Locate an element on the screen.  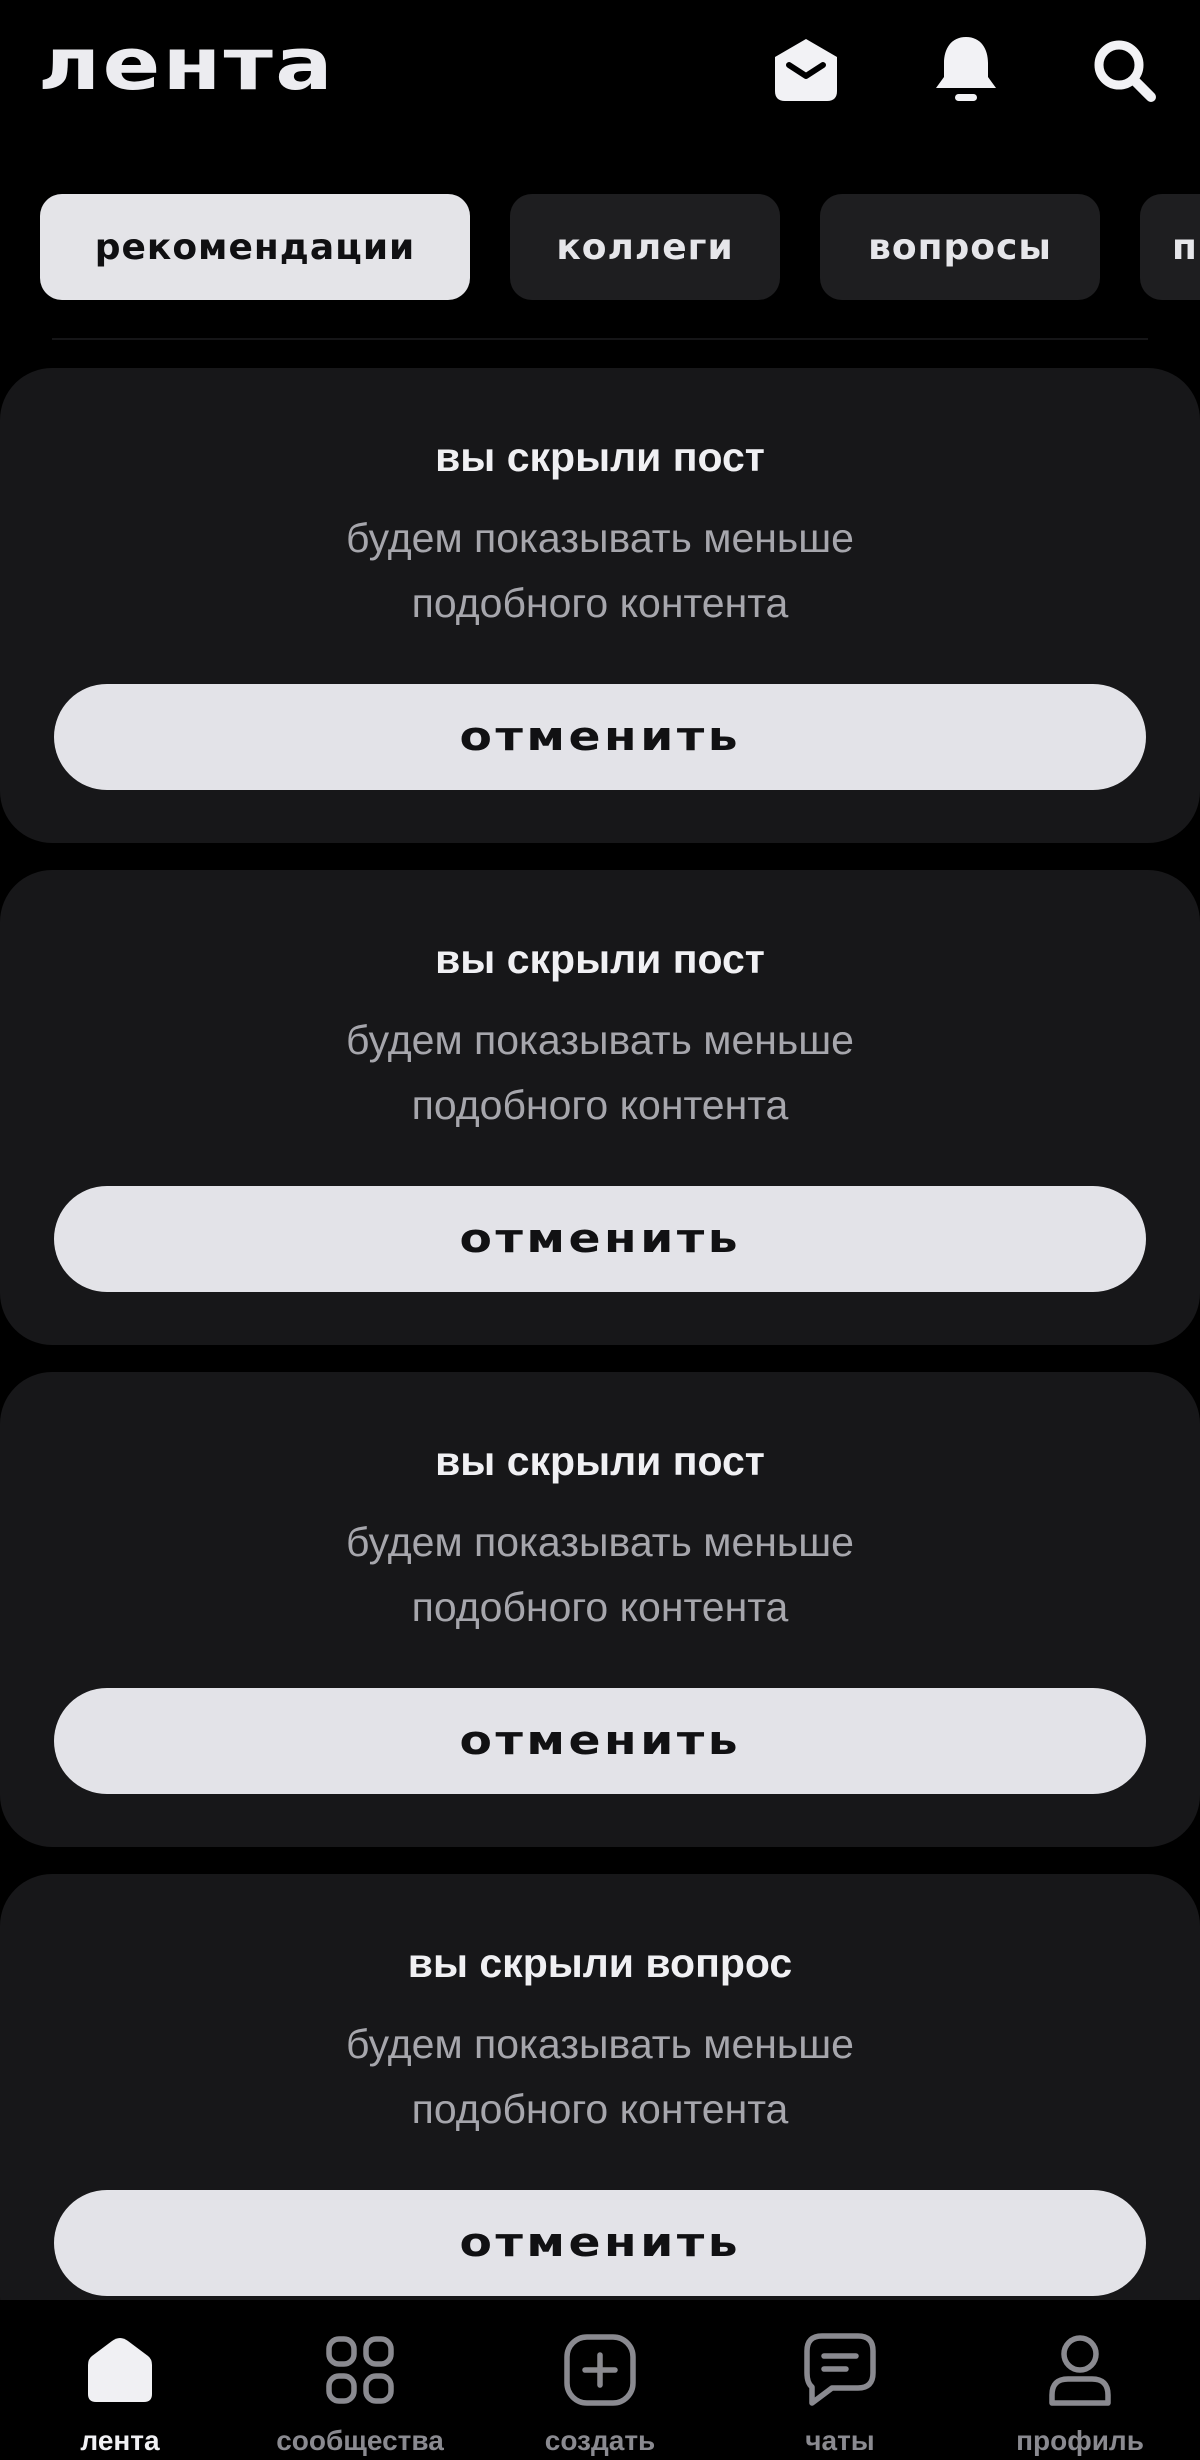
nav-profile: профиль is located at coordinates (1080, 2380).